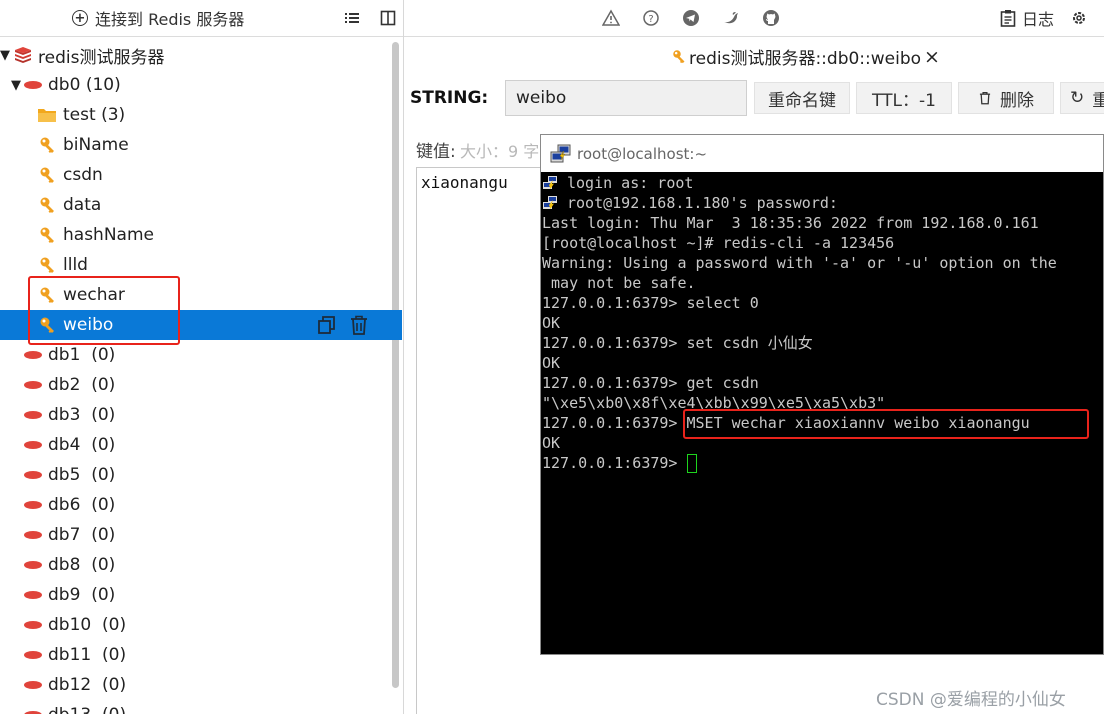  I want to click on value-label: 键值:, so click(436, 152).